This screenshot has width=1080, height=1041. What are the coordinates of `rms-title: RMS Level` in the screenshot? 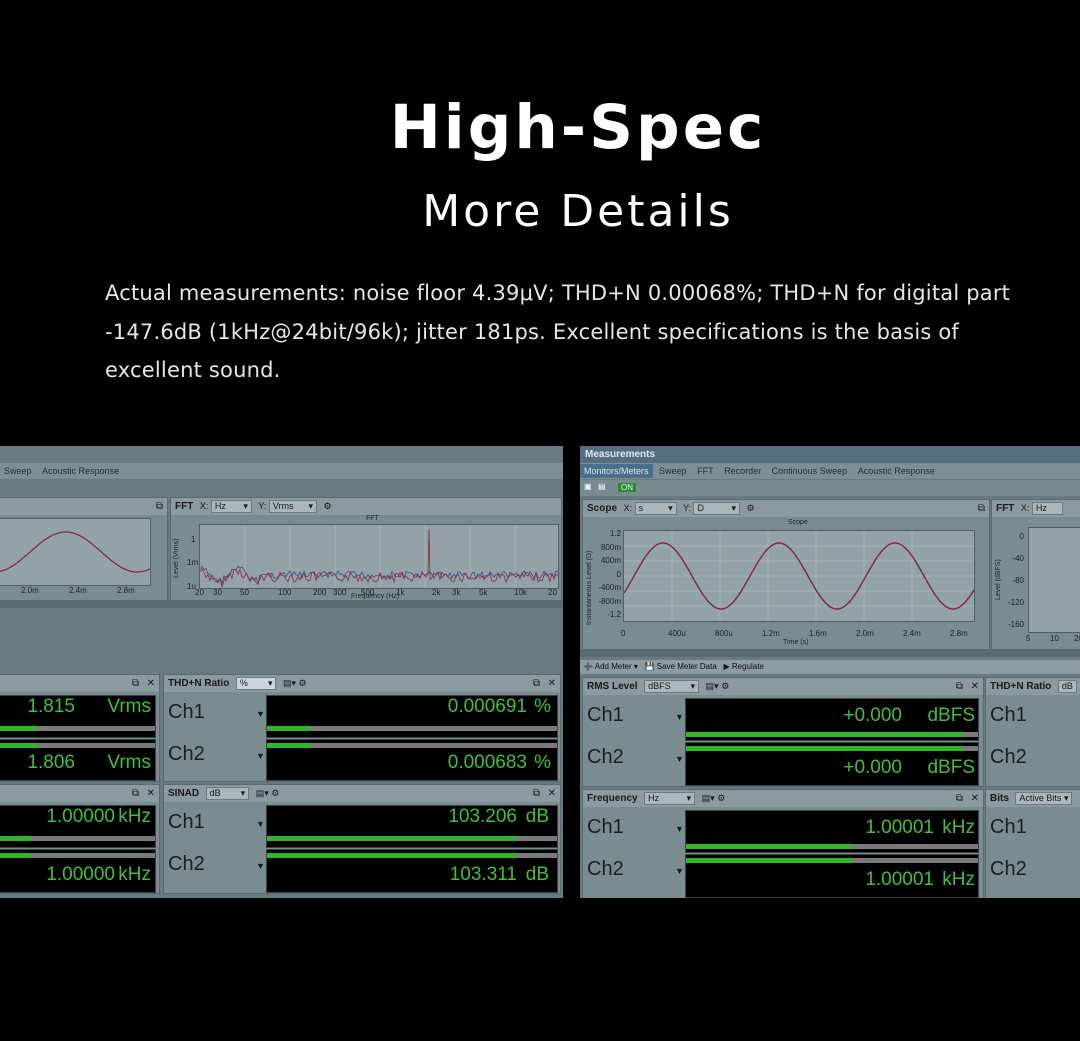 It's located at (612, 686).